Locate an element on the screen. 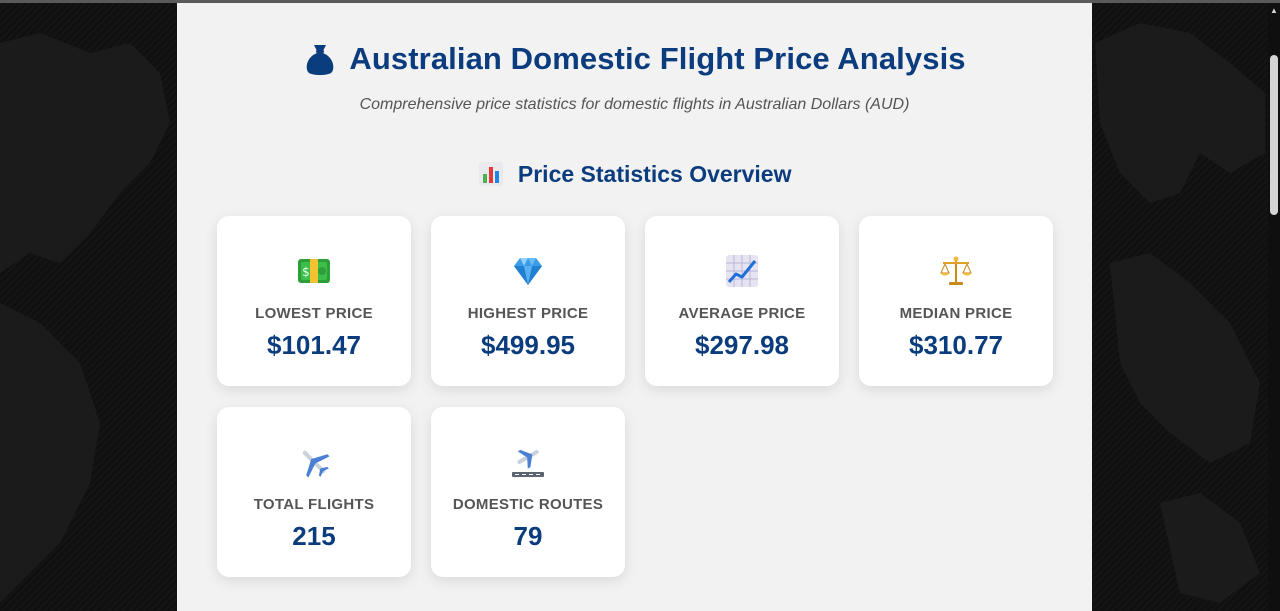  stat-label: HIGHEST PRICE is located at coordinates (528, 313).